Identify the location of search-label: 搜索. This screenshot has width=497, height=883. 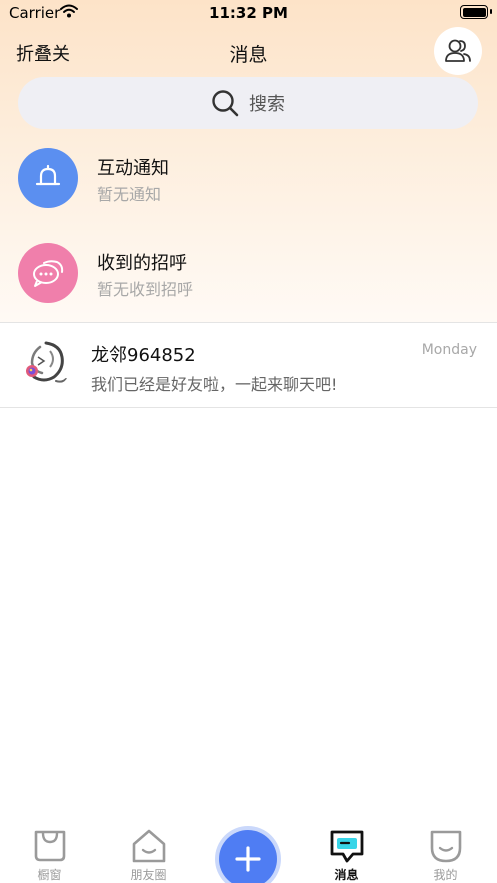
(267, 104).